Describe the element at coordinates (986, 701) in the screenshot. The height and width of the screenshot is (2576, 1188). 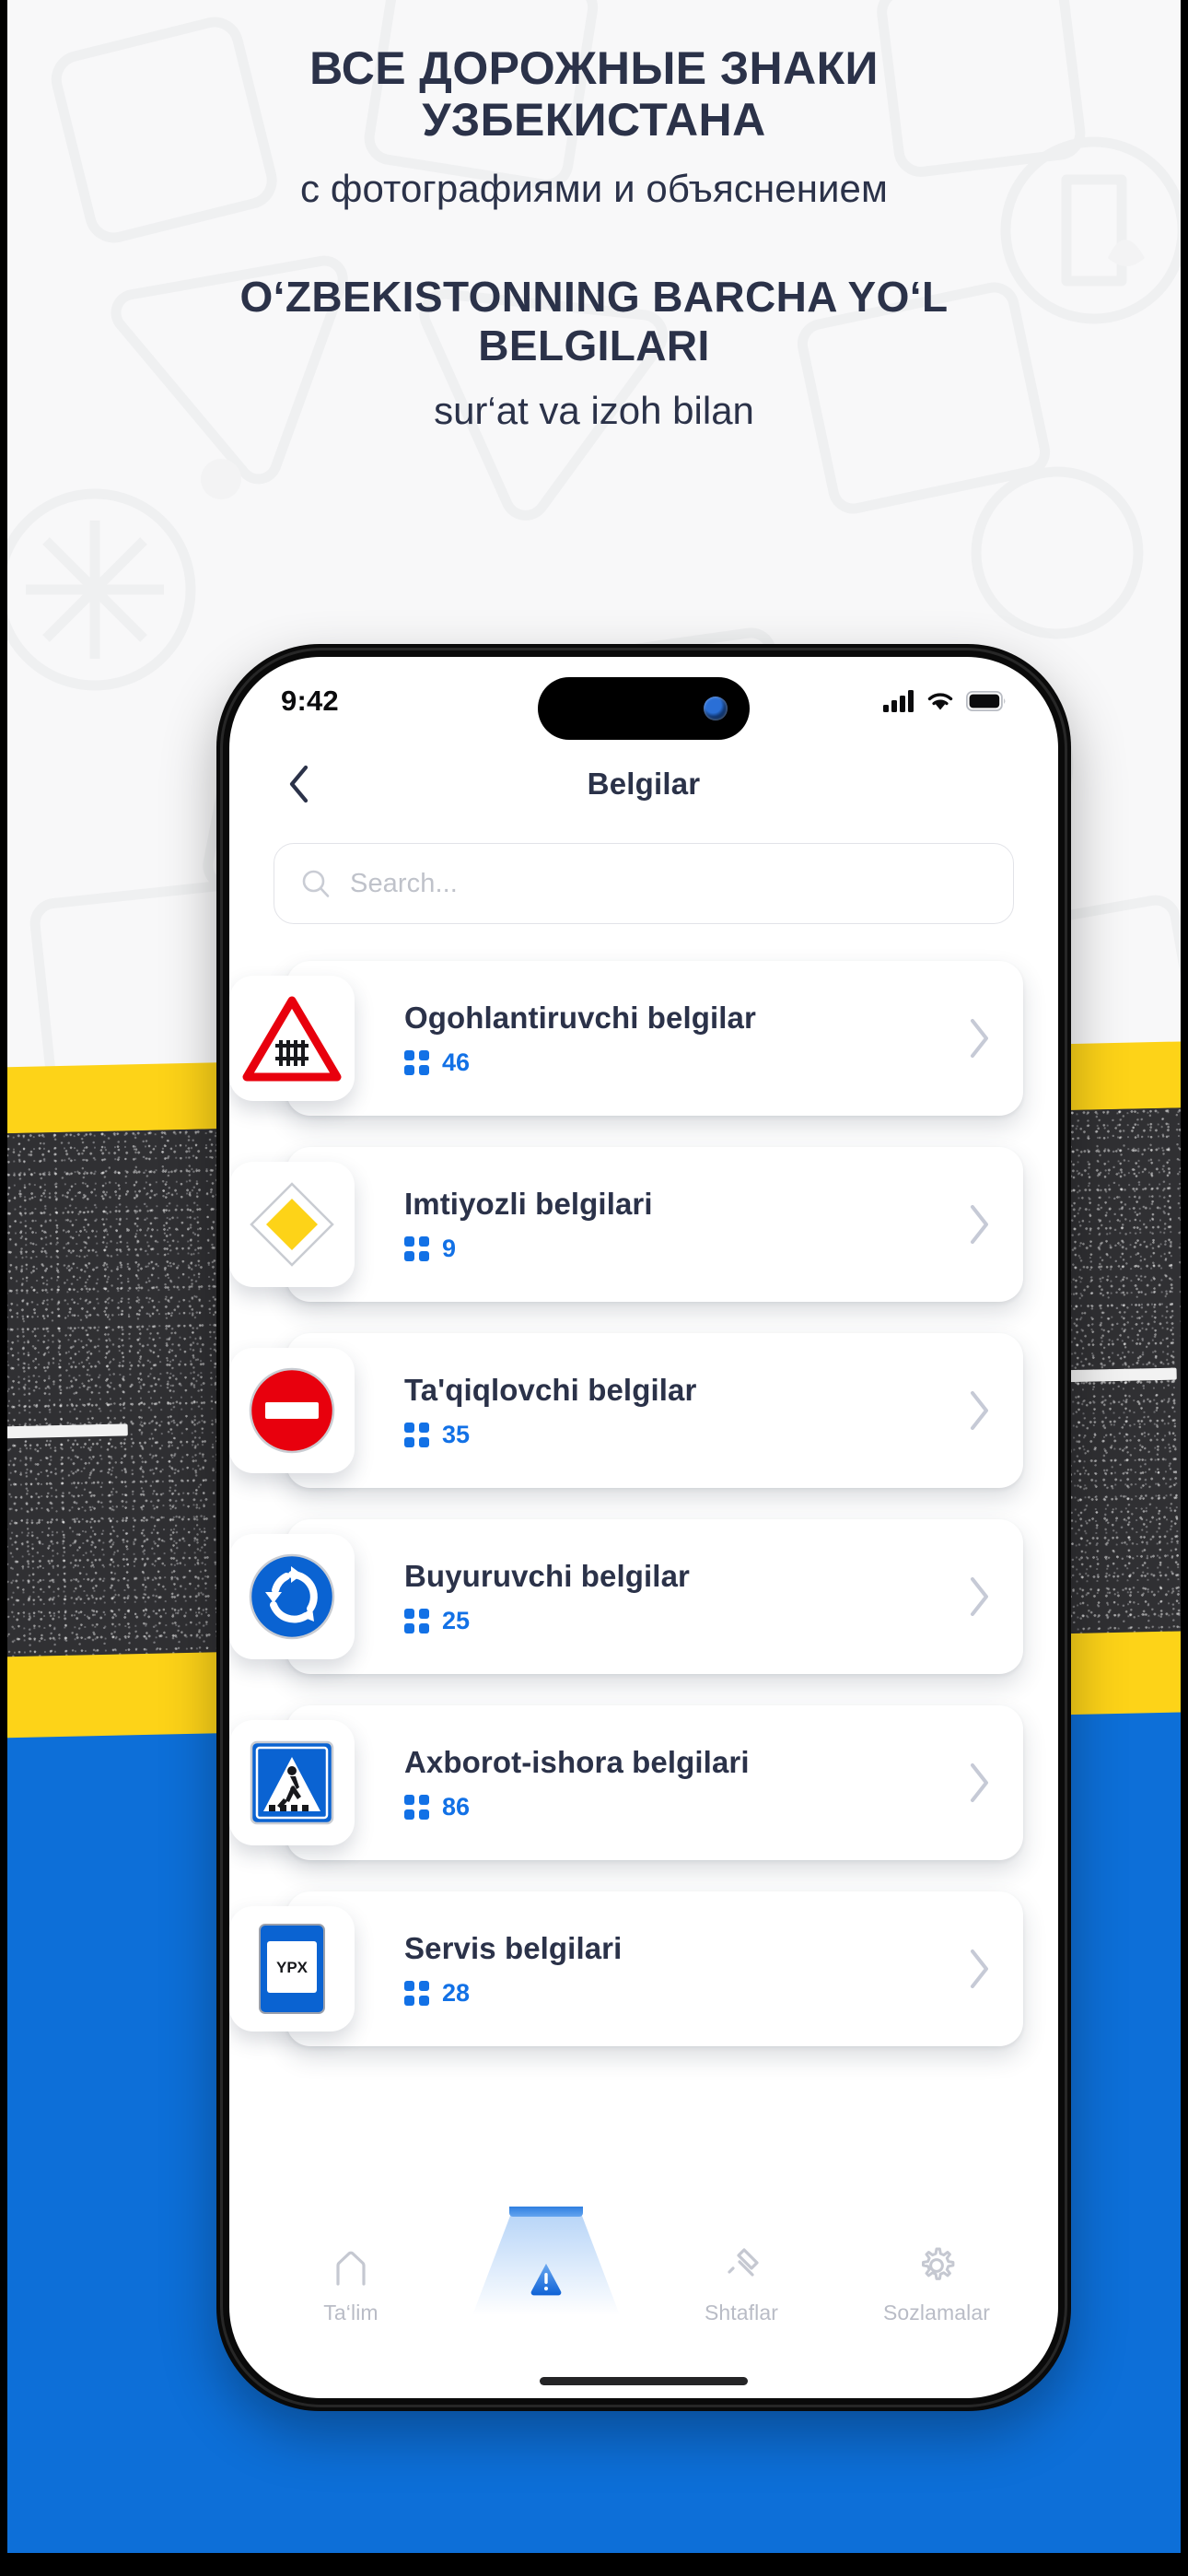
I see `battery-full-icon` at that location.